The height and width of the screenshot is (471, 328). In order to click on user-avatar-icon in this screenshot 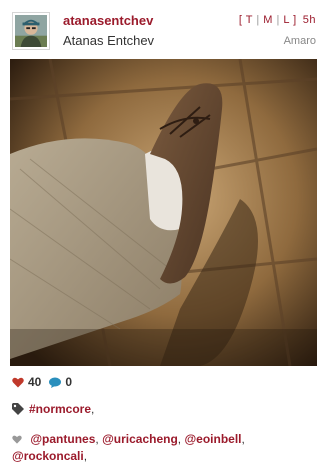, I will do `click(31, 31)`.